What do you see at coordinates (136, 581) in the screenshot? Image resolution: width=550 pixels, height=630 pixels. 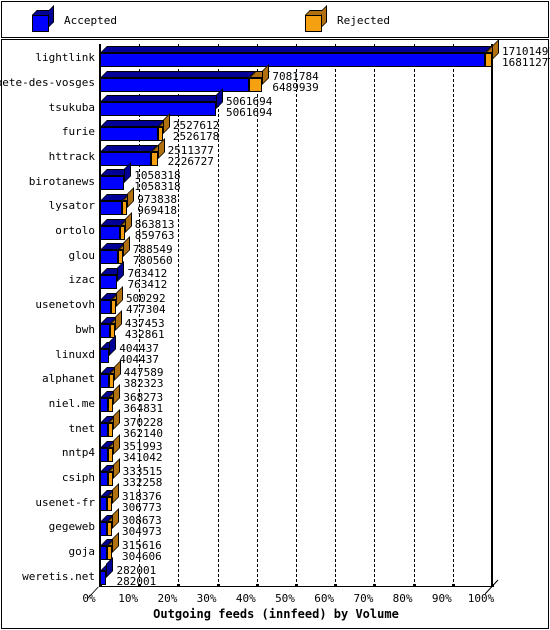 I see `bar-value-accepted: 282001` at bounding box center [136, 581].